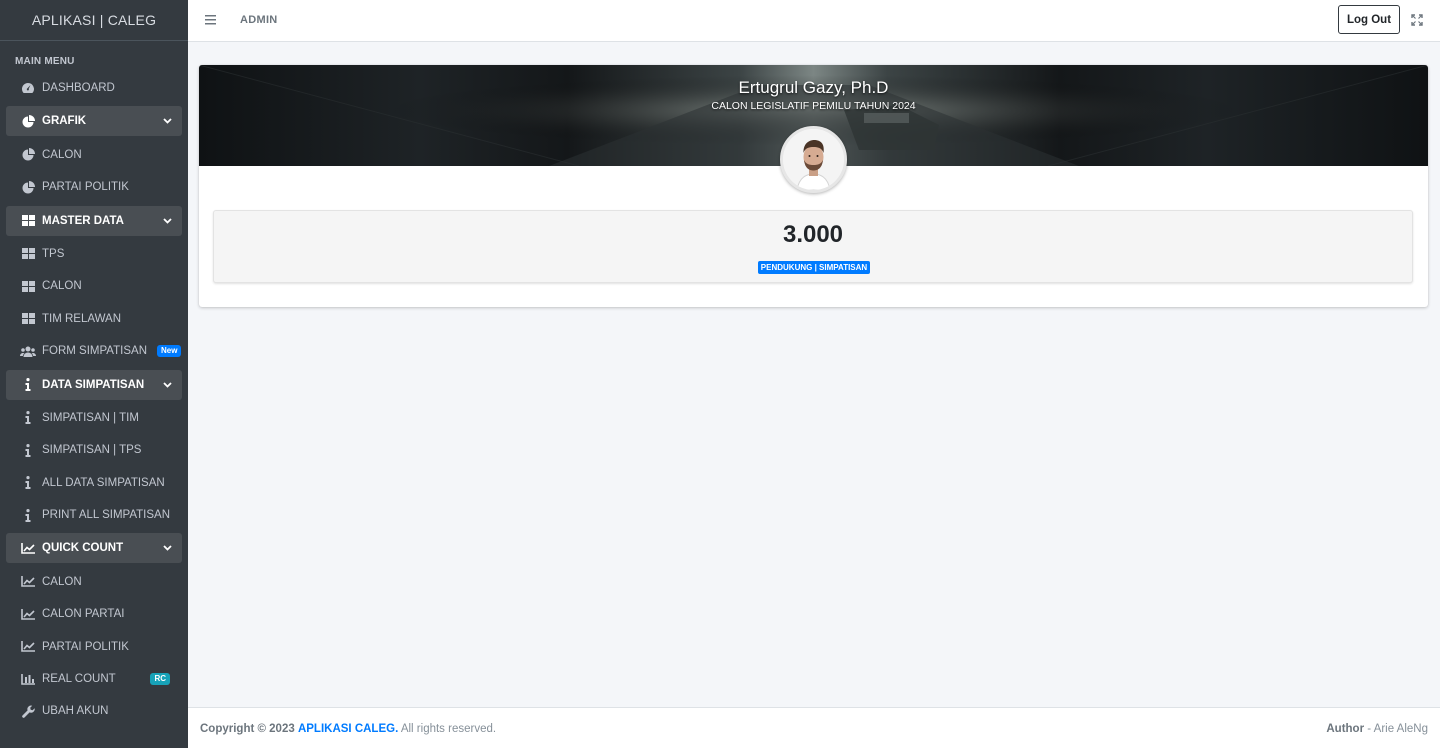 The width and height of the screenshot is (1440, 748). Describe the element at coordinates (28, 351) in the screenshot. I see `users-icon` at that location.